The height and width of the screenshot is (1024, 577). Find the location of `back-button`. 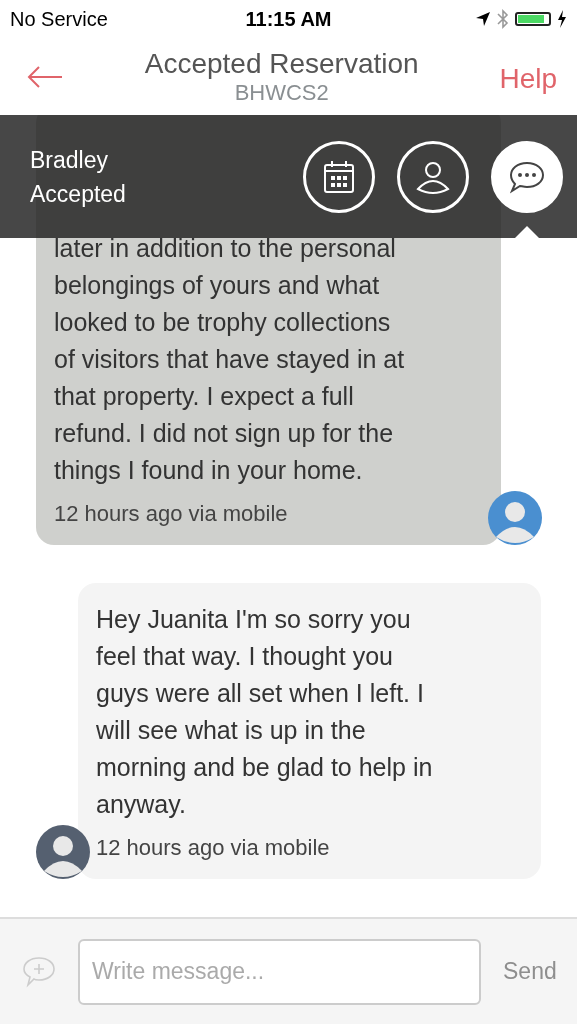

back-button is located at coordinates (45, 76).